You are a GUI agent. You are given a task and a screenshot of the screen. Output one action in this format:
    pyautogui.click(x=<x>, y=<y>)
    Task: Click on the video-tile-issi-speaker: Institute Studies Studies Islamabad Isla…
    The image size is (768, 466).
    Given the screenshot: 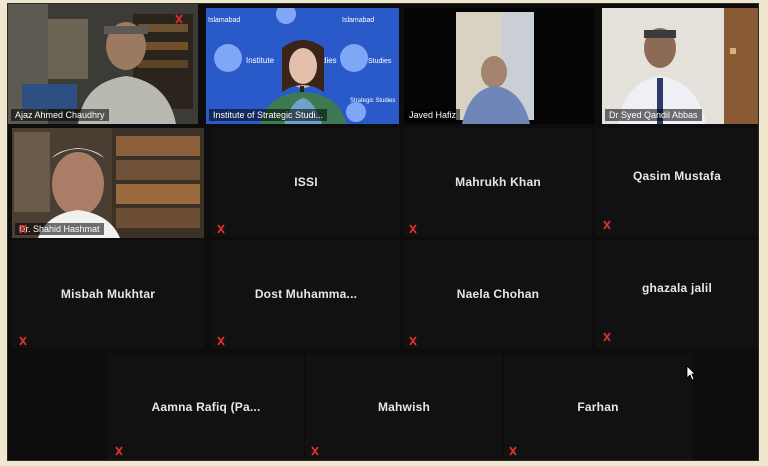 What is the action you would take?
    pyautogui.click(x=302, y=66)
    